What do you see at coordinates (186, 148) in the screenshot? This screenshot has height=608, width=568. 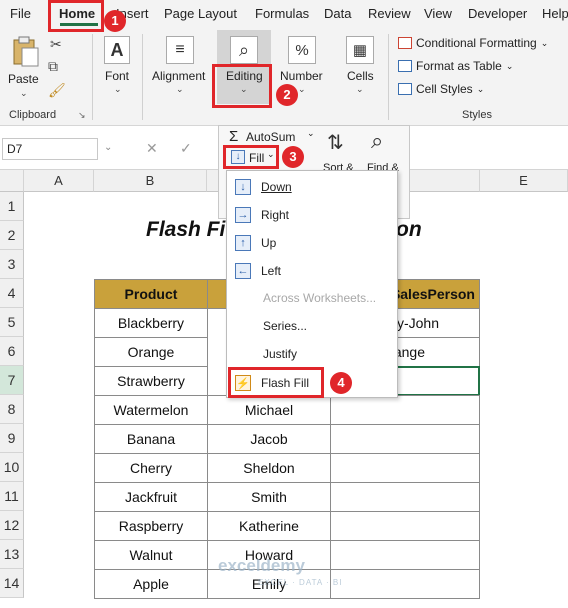 I see `enter-icon: ✓` at bounding box center [186, 148].